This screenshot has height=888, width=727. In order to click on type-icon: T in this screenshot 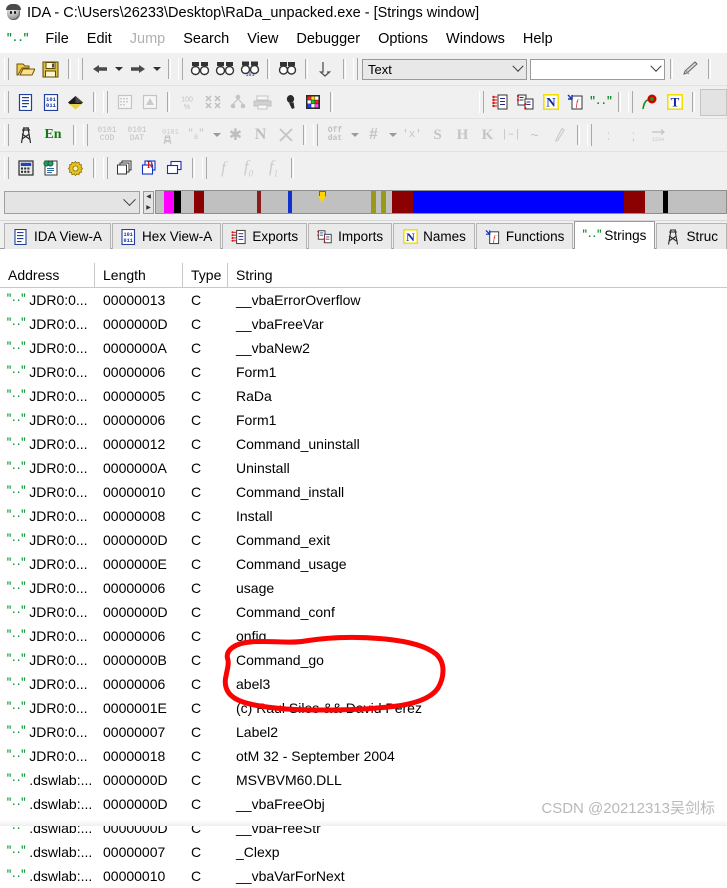, I will do `click(674, 102)`.